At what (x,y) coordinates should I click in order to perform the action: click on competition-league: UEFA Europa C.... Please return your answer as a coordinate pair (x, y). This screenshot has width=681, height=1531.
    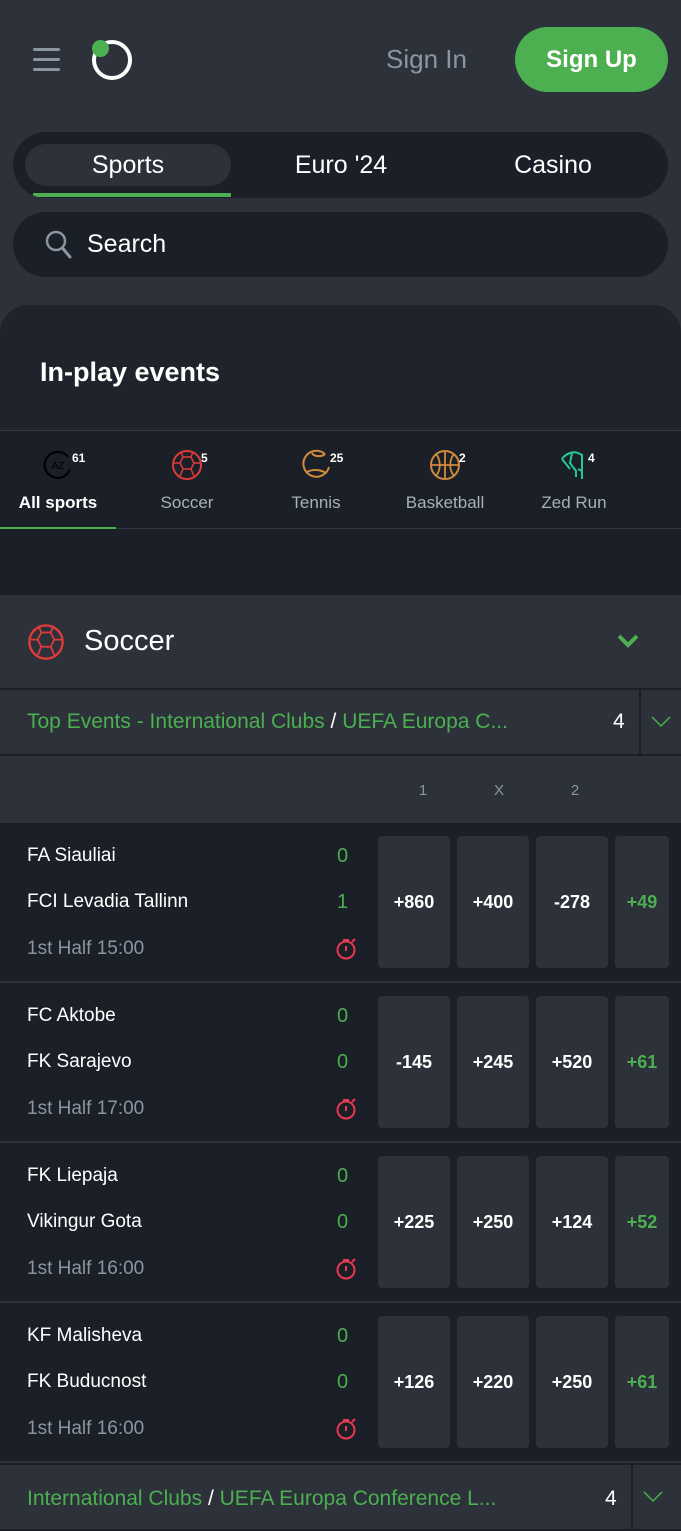
    Looking at the image, I should click on (425, 721).